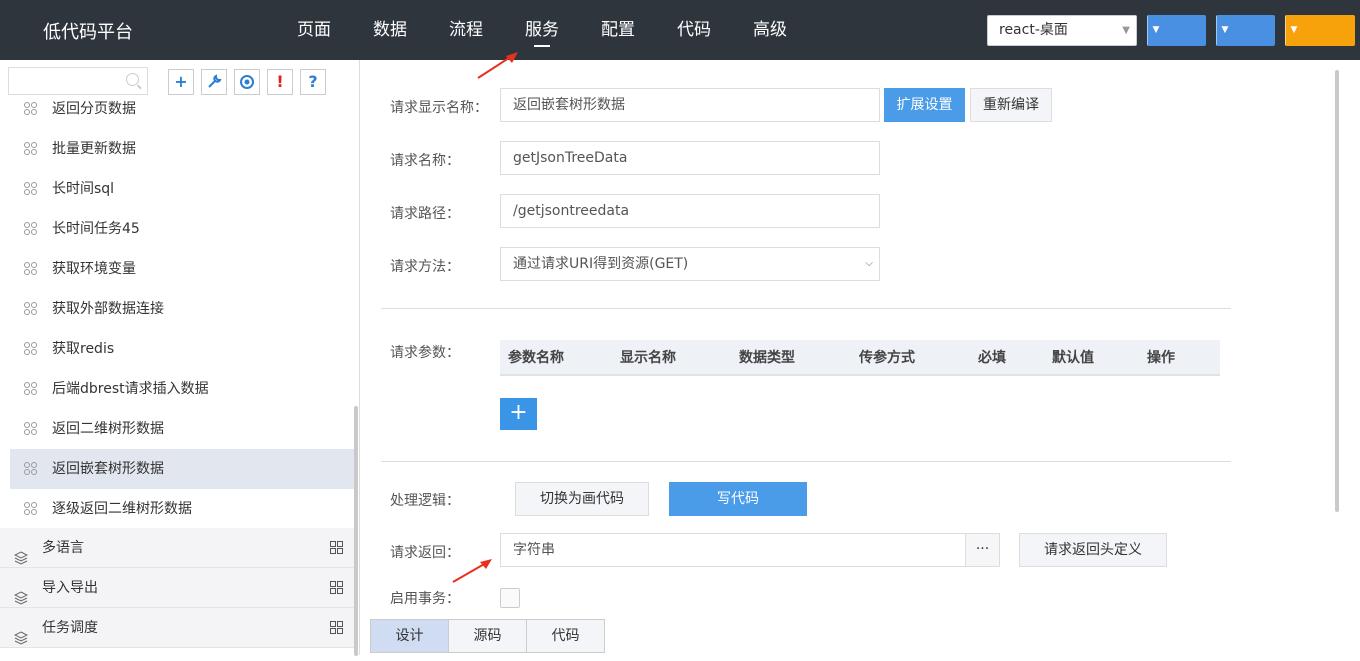 The height and width of the screenshot is (661, 1360). Describe the element at coordinates (733, 550) in the screenshot. I see `return-type-input: 字符串` at that location.